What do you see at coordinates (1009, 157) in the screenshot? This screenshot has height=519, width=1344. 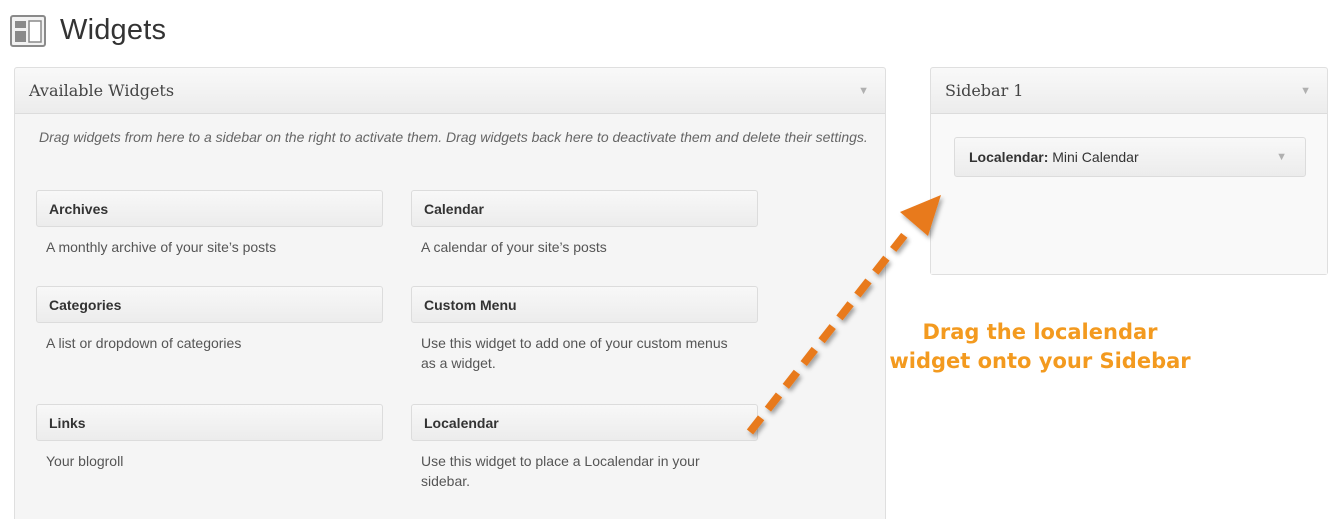 I see `sidebar-widget-name: Localendar:` at bounding box center [1009, 157].